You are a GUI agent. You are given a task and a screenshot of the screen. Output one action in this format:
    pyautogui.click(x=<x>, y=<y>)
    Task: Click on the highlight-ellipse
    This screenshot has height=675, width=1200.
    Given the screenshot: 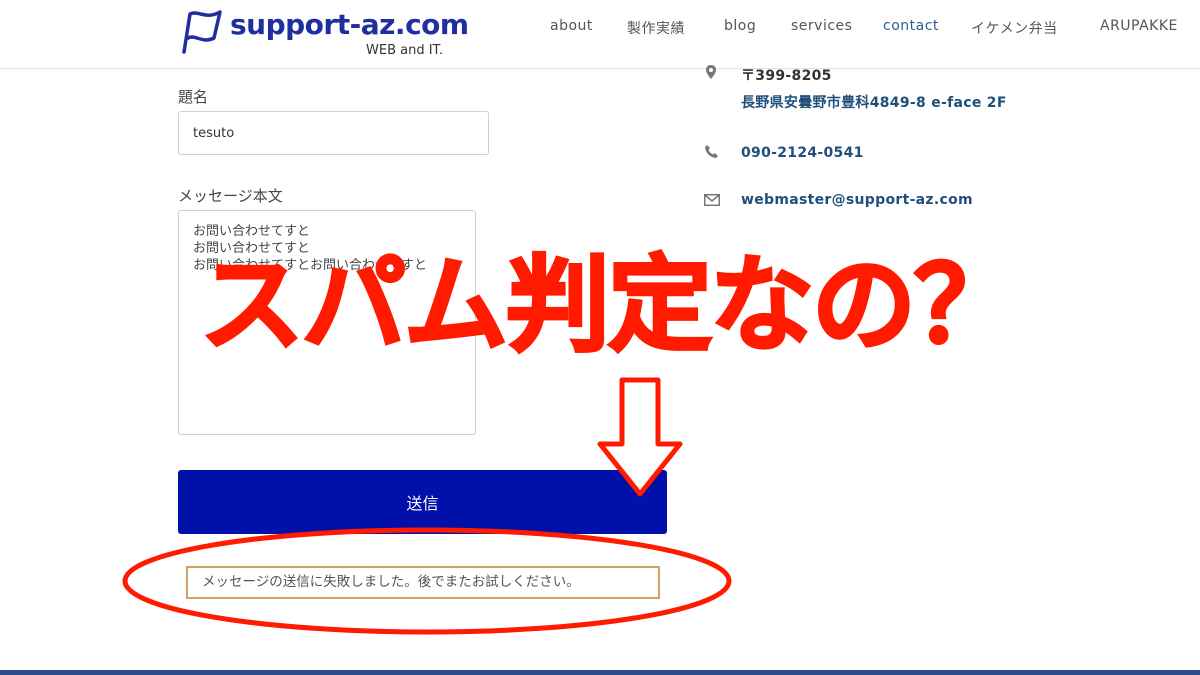 What is the action you would take?
    pyautogui.click(x=427, y=581)
    